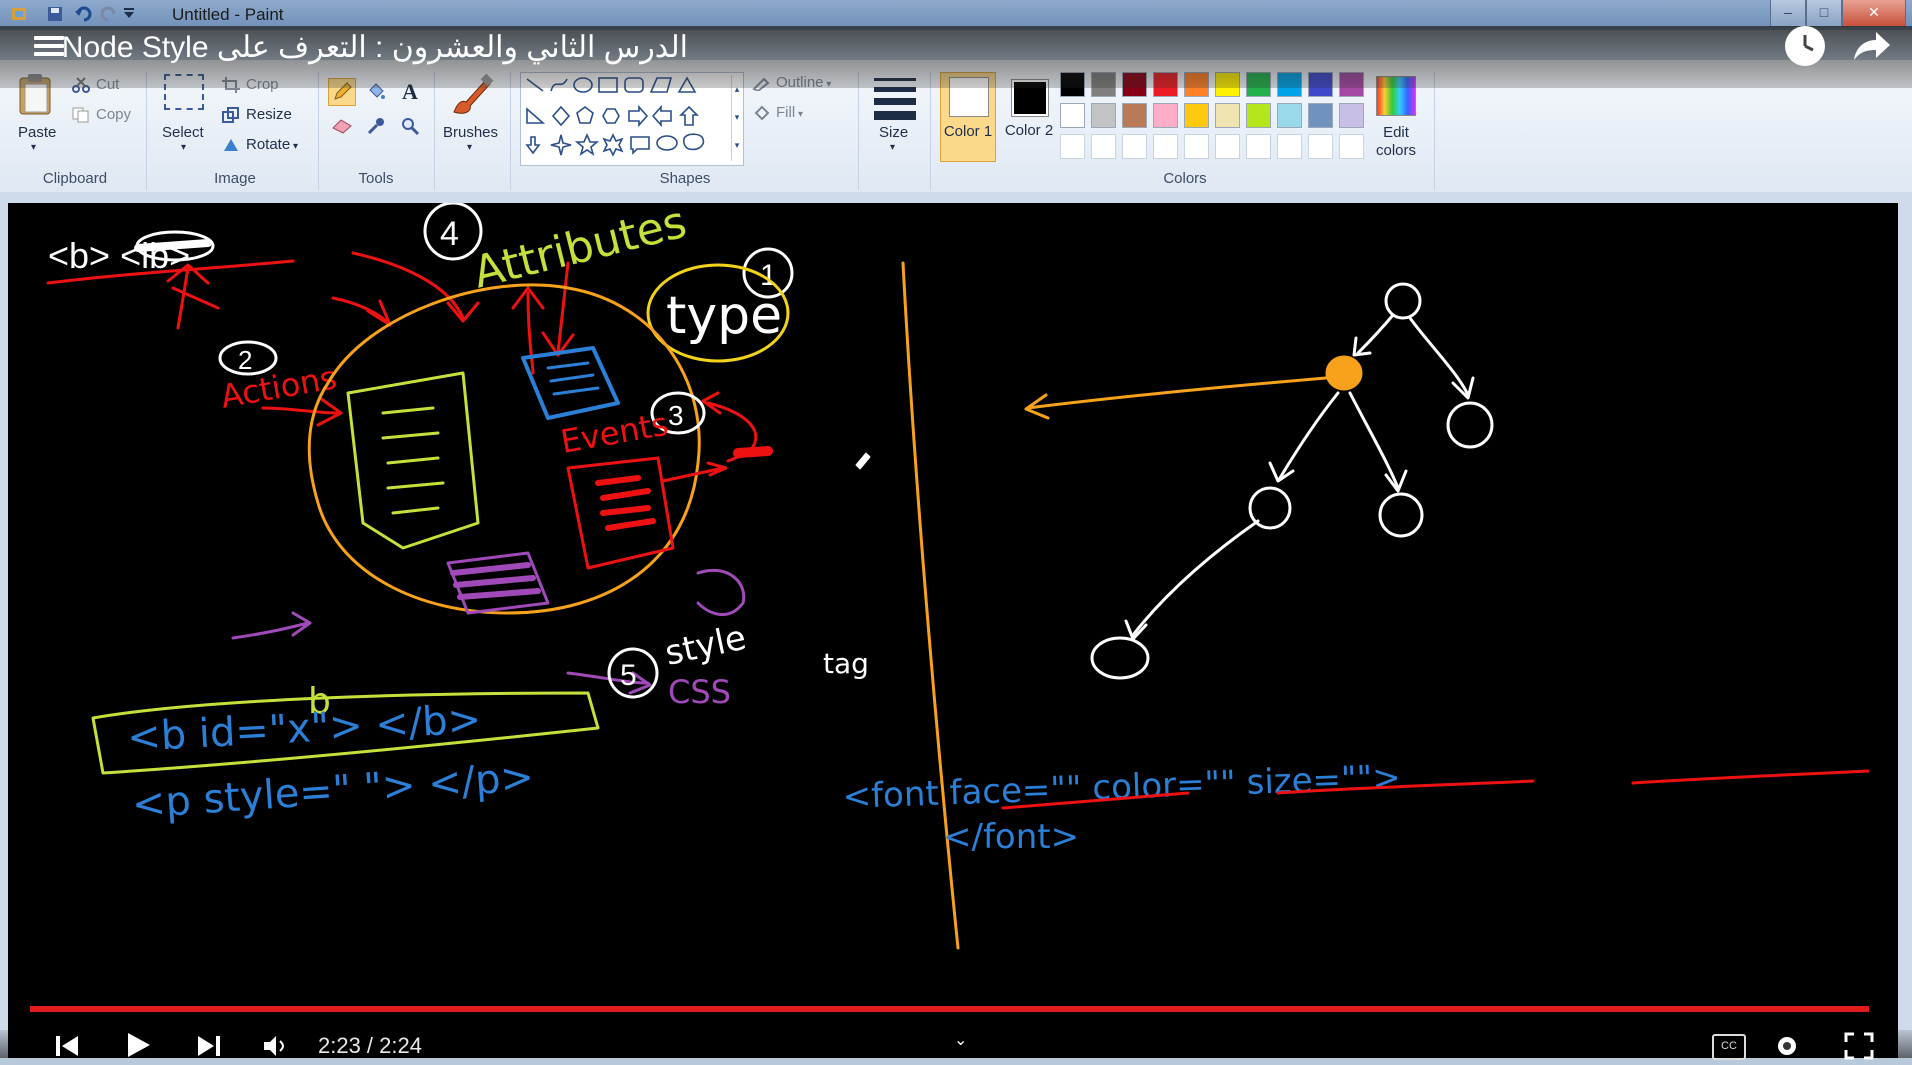 The image size is (1912, 1065). I want to click on fullscreen-icon, so click(1859, 1048).